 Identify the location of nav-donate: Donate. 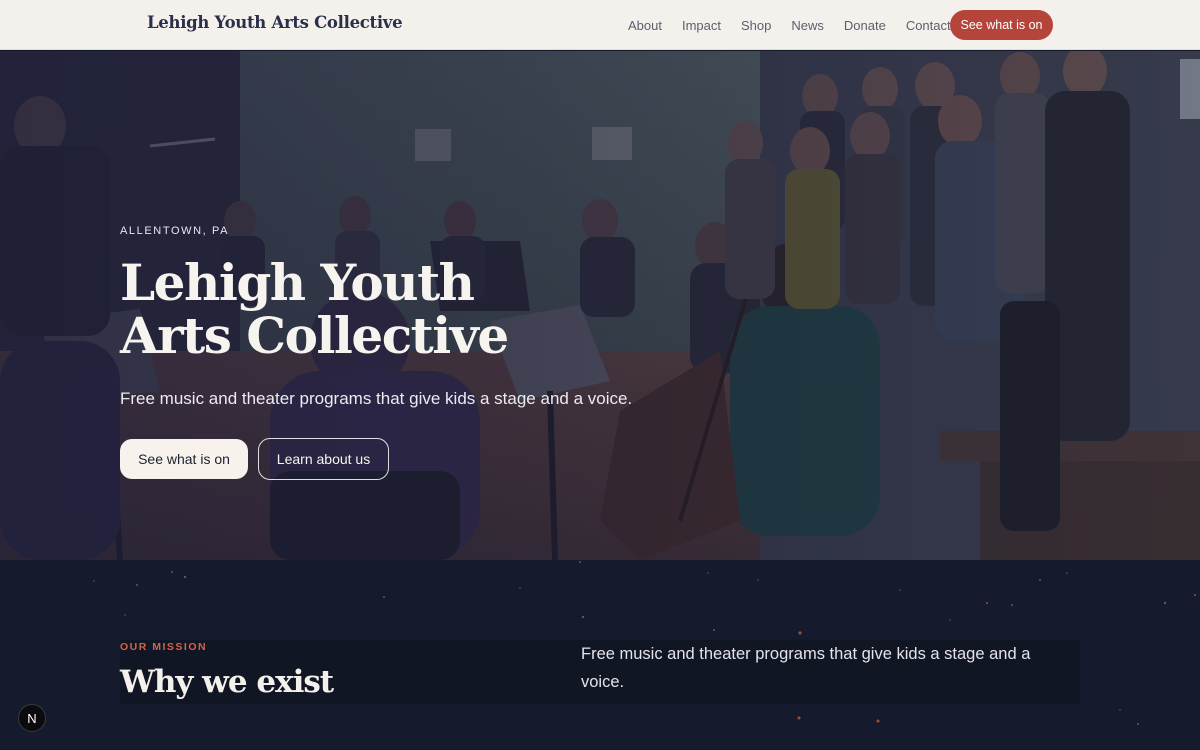
(865, 25).